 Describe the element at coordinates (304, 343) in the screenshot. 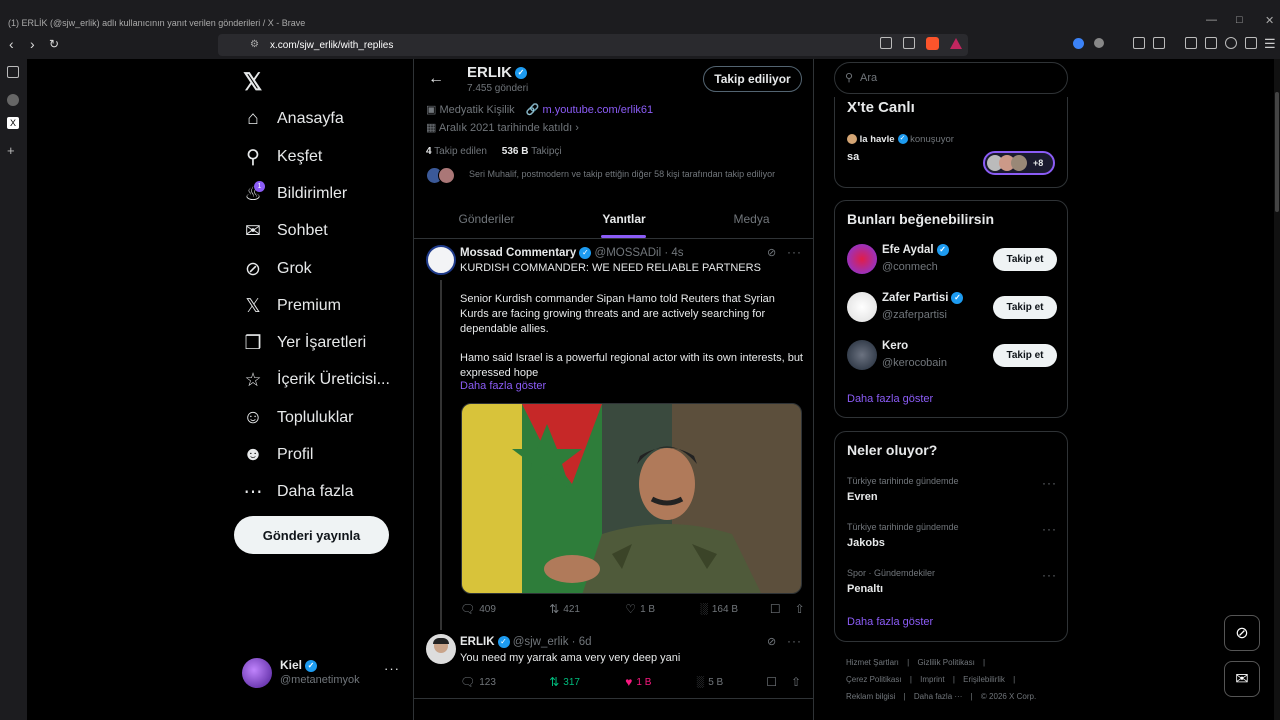

I see `nav-item-6: ❒ Yer İşaretleri` at that location.